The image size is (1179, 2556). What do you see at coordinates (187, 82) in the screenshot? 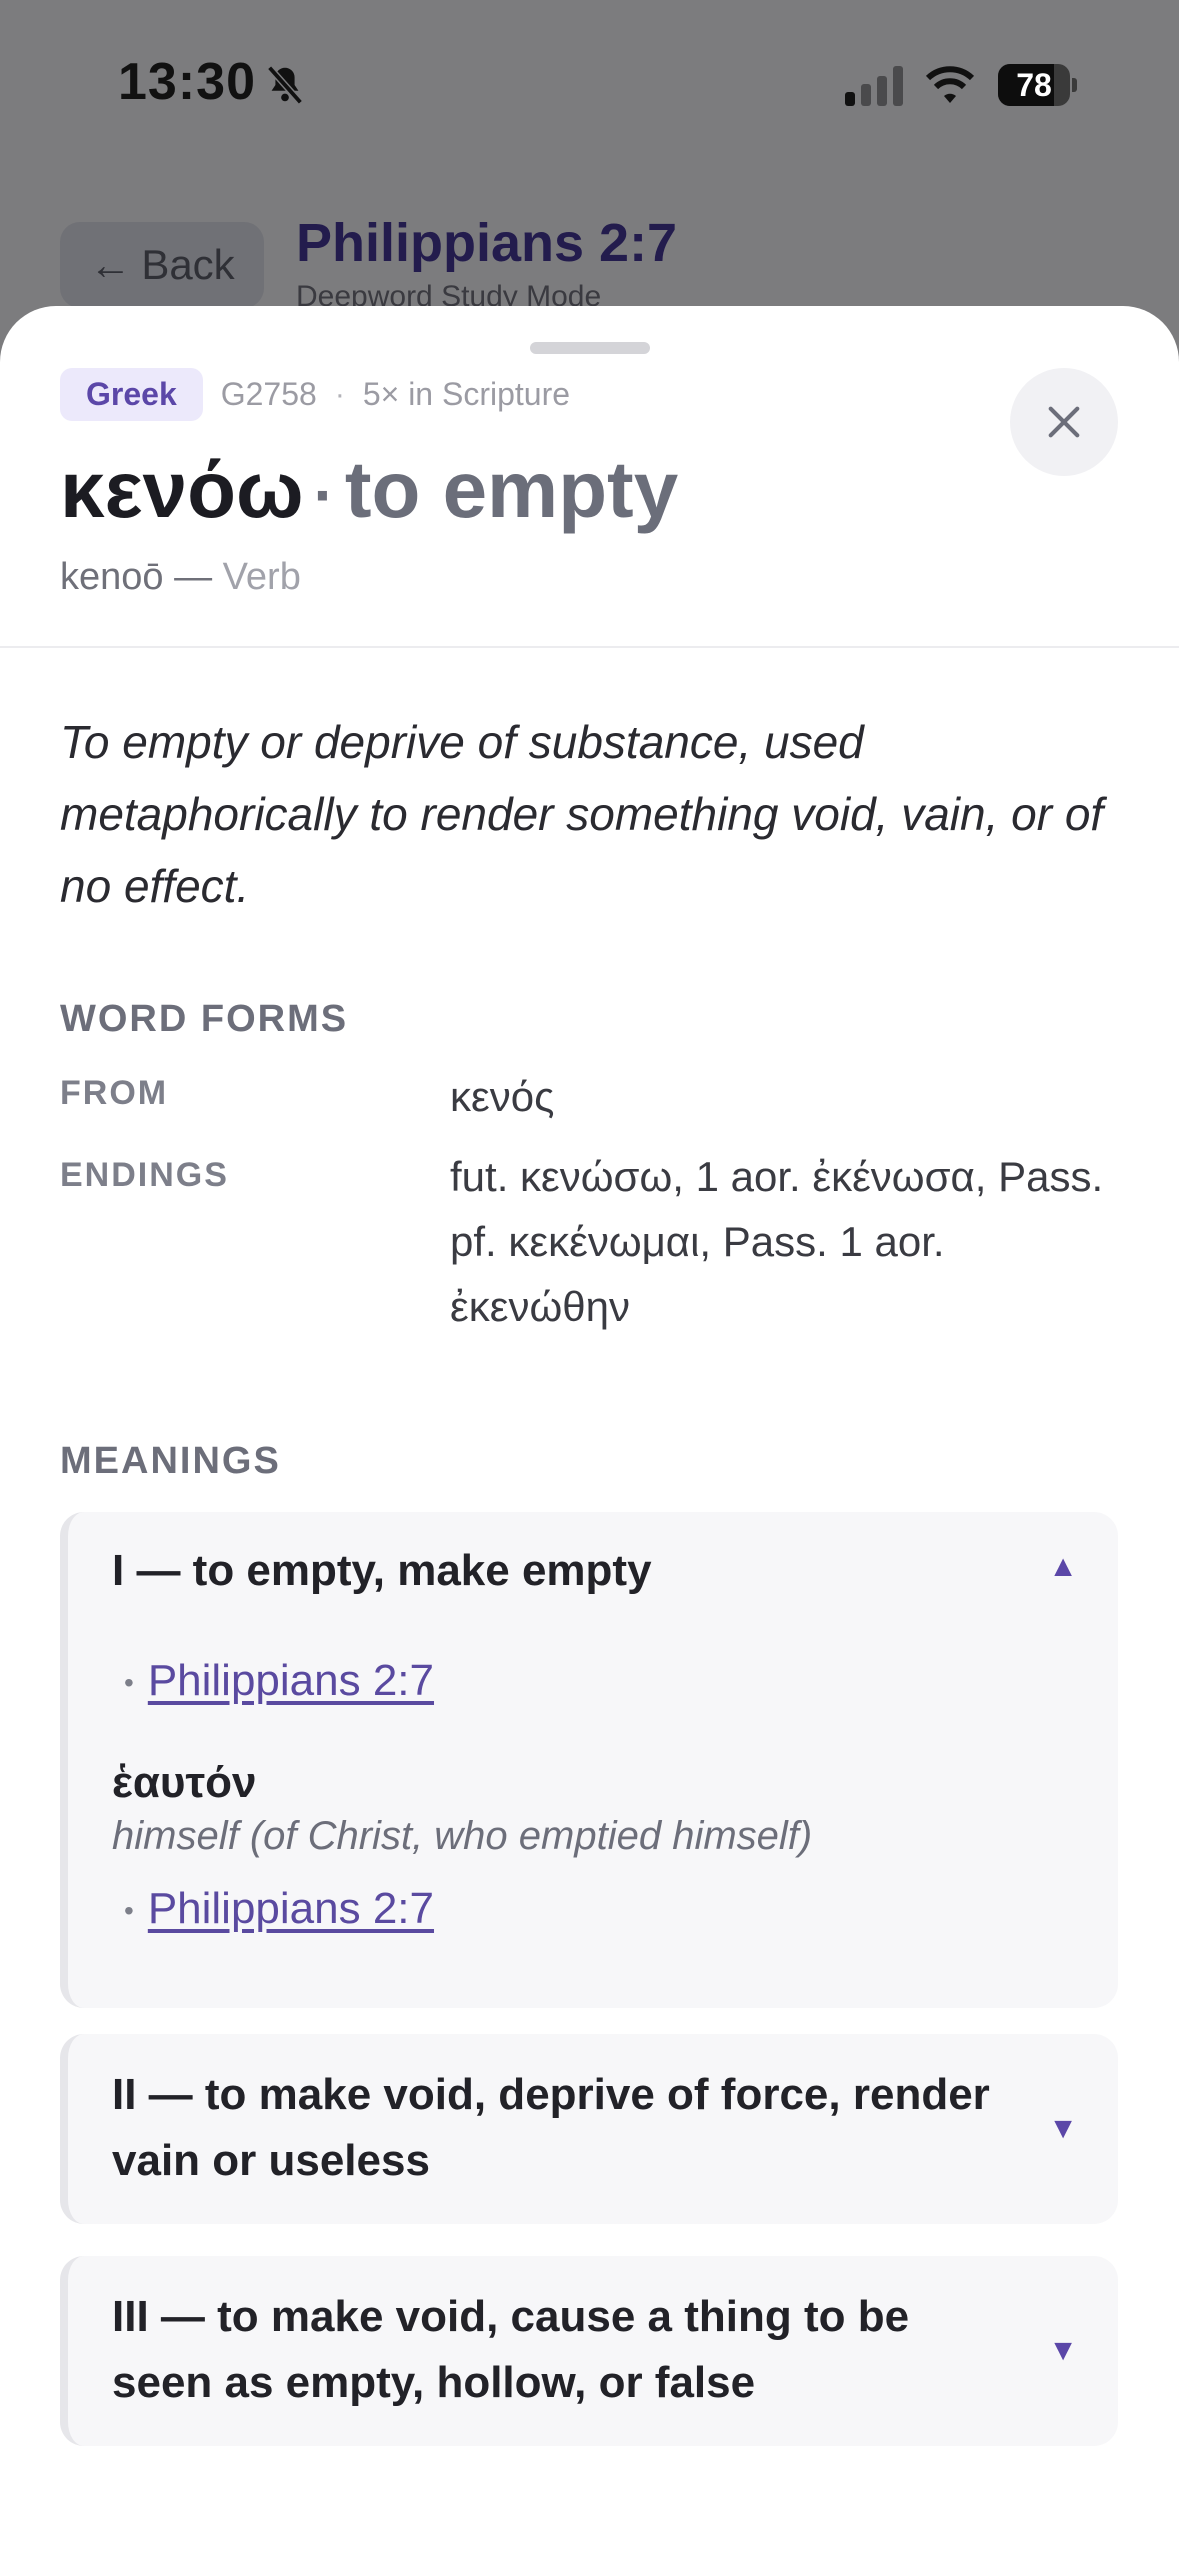
I see `status-time: 13:30` at bounding box center [187, 82].